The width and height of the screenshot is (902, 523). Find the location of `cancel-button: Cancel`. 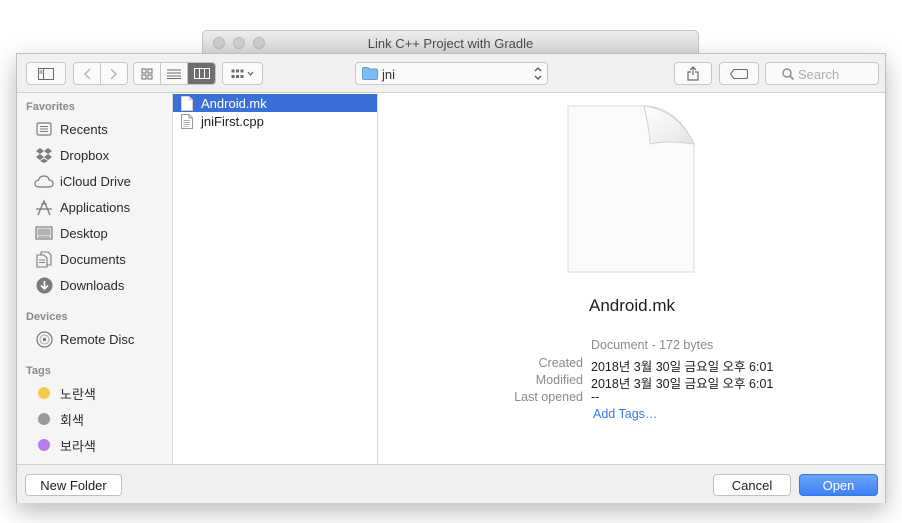

cancel-button: Cancel is located at coordinates (752, 485).